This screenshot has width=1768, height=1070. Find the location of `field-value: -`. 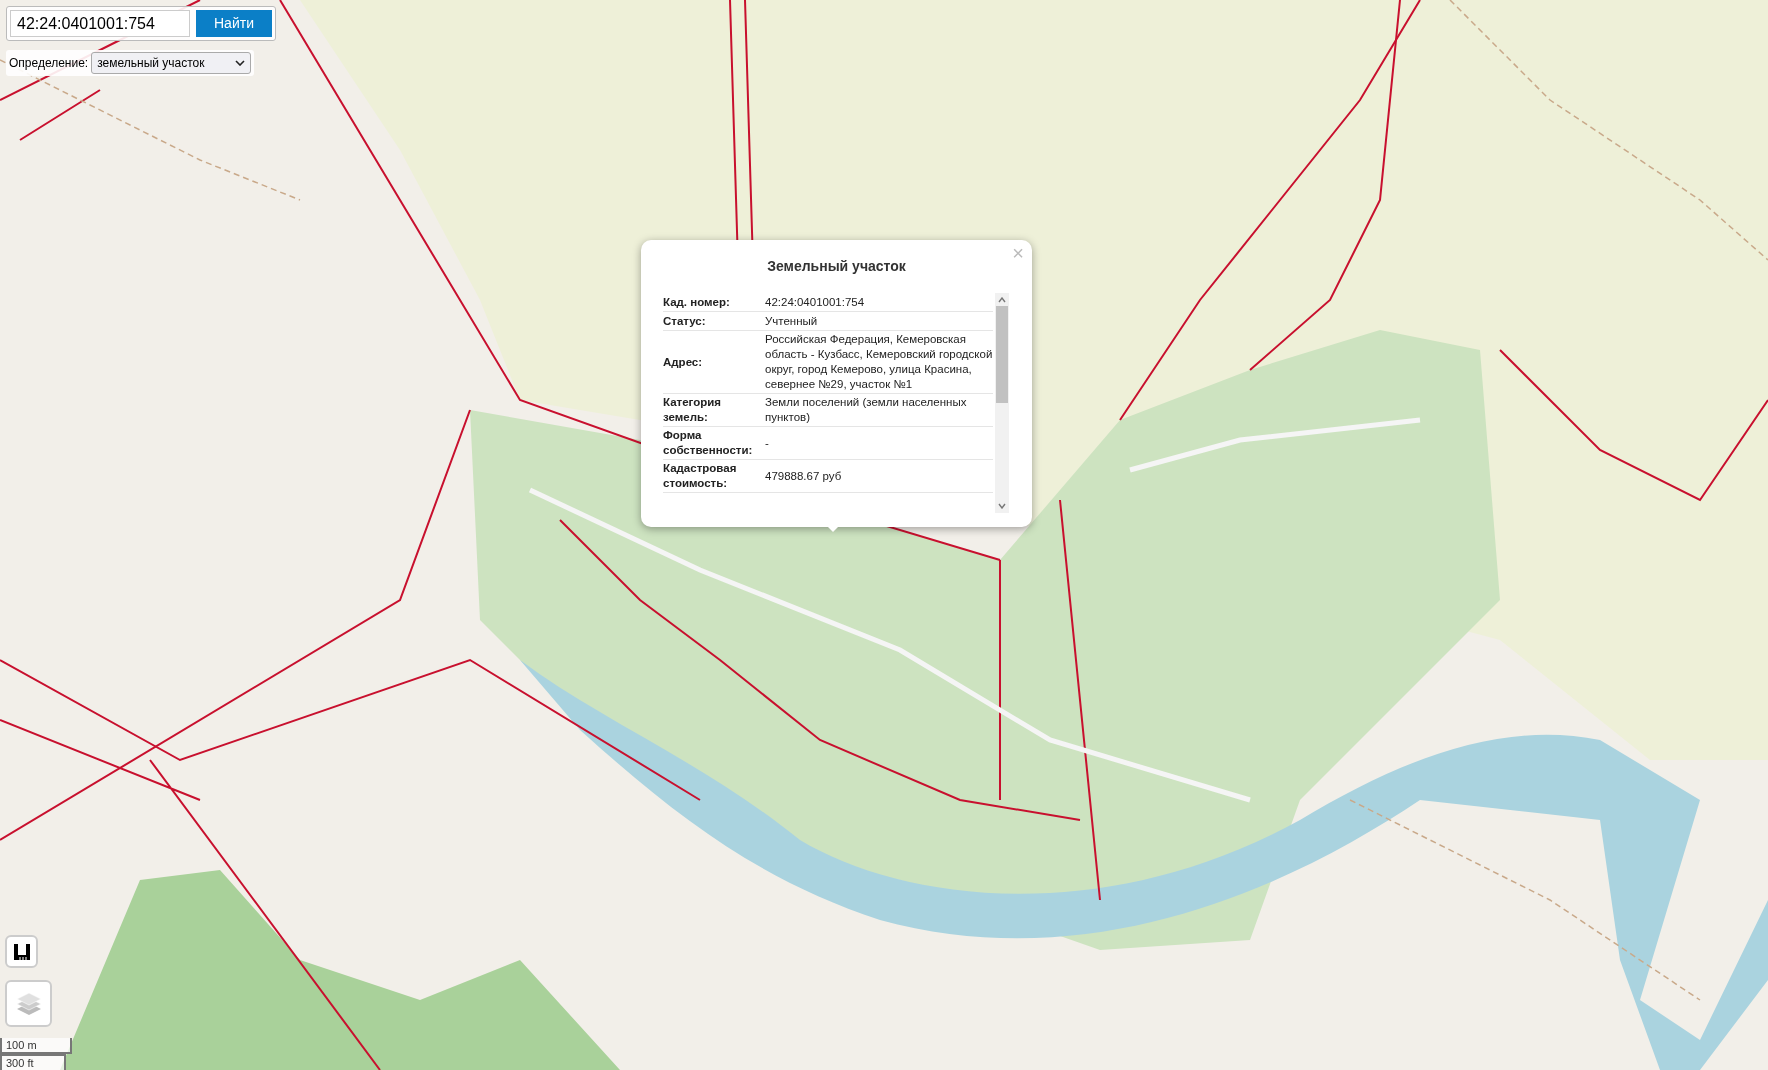

field-value: - is located at coordinates (767, 443).